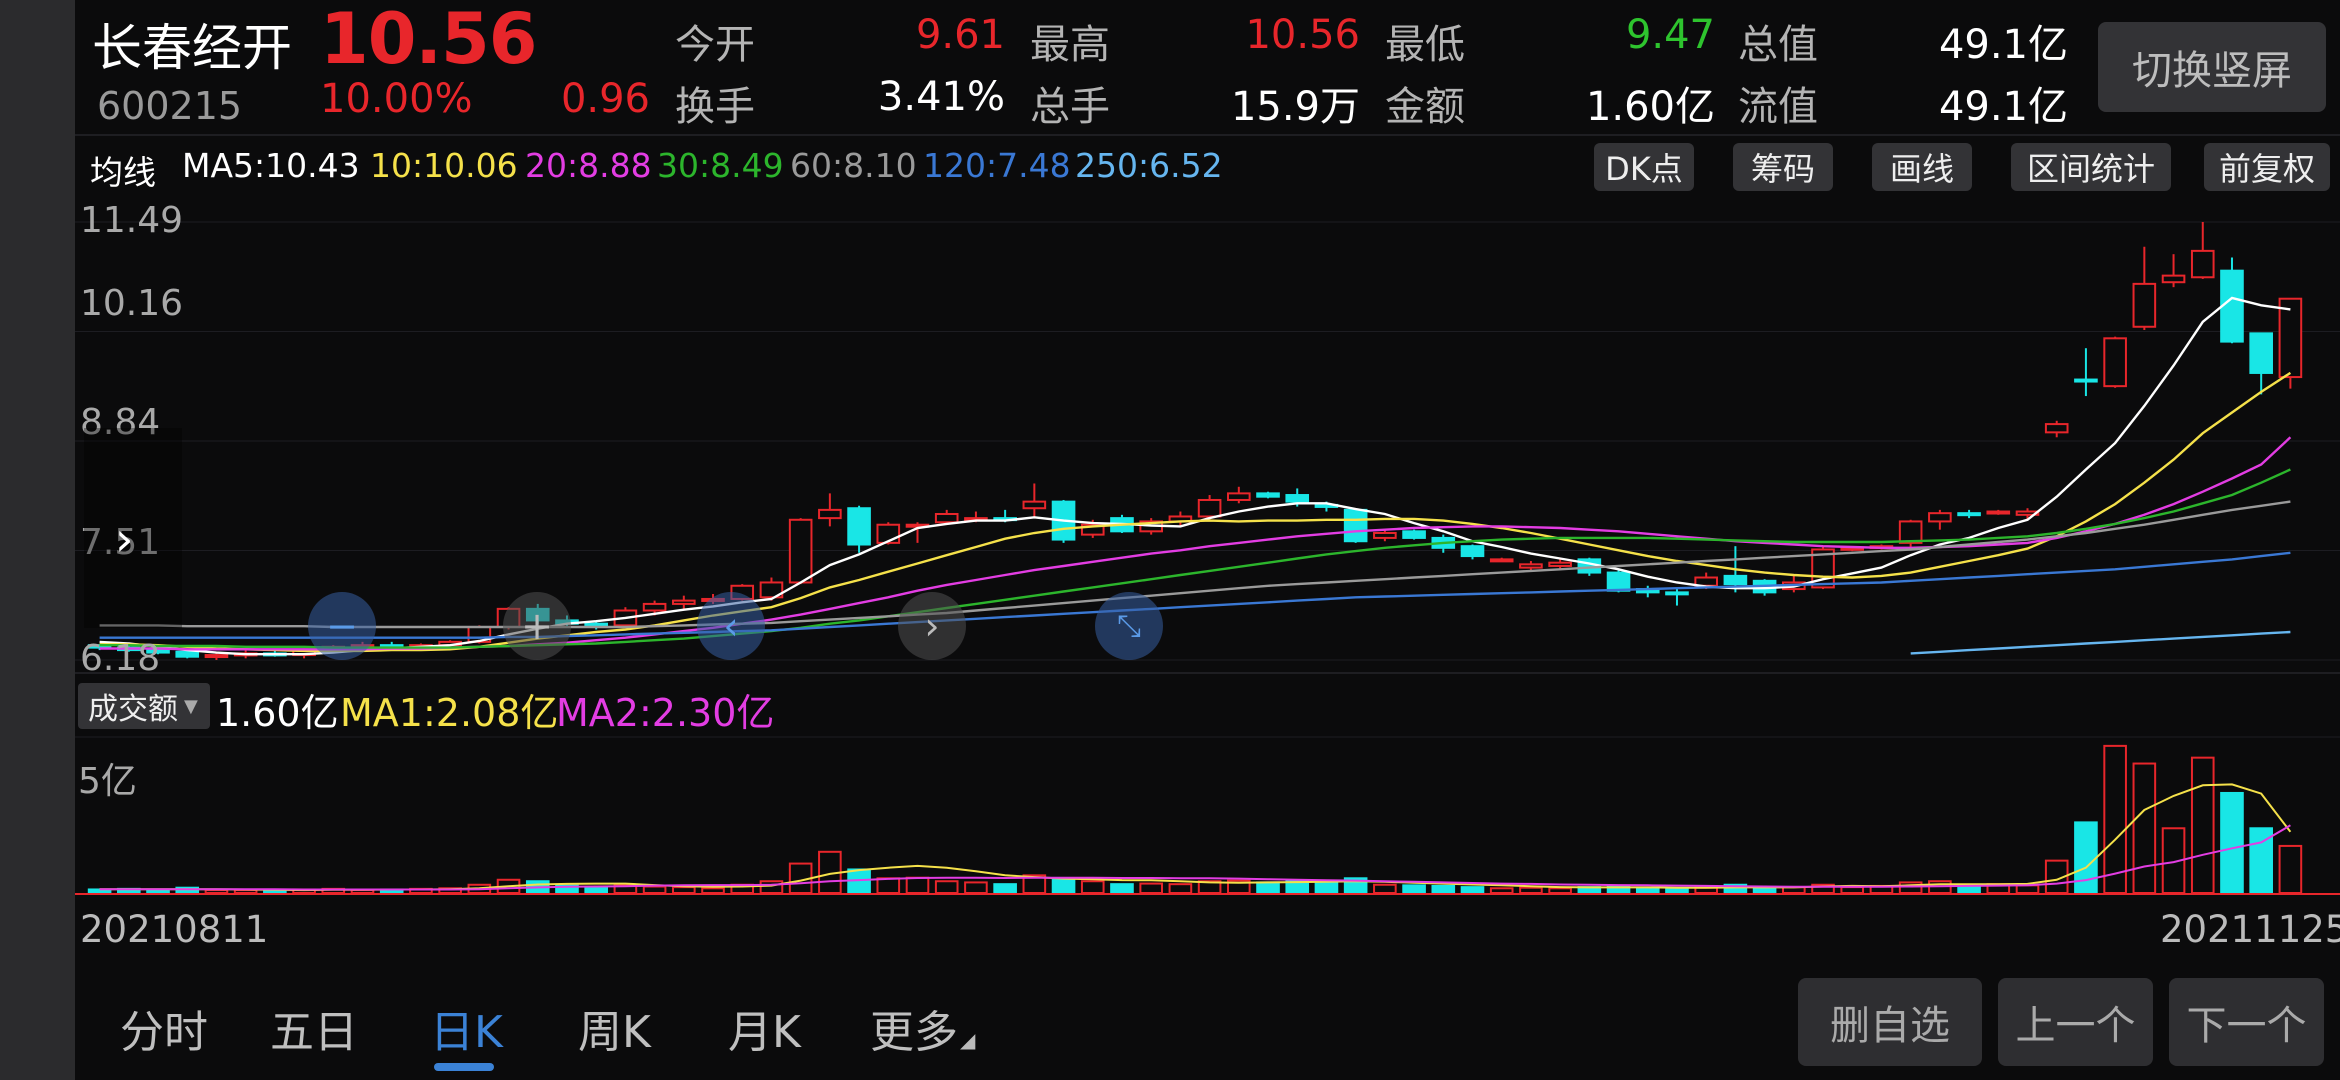 Image resolution: width=2340 pixels, height=1080 pixels. Describe the element at coordinates (342, 626) in the screenshot. I see `zoom-out-icon: −` at that location.